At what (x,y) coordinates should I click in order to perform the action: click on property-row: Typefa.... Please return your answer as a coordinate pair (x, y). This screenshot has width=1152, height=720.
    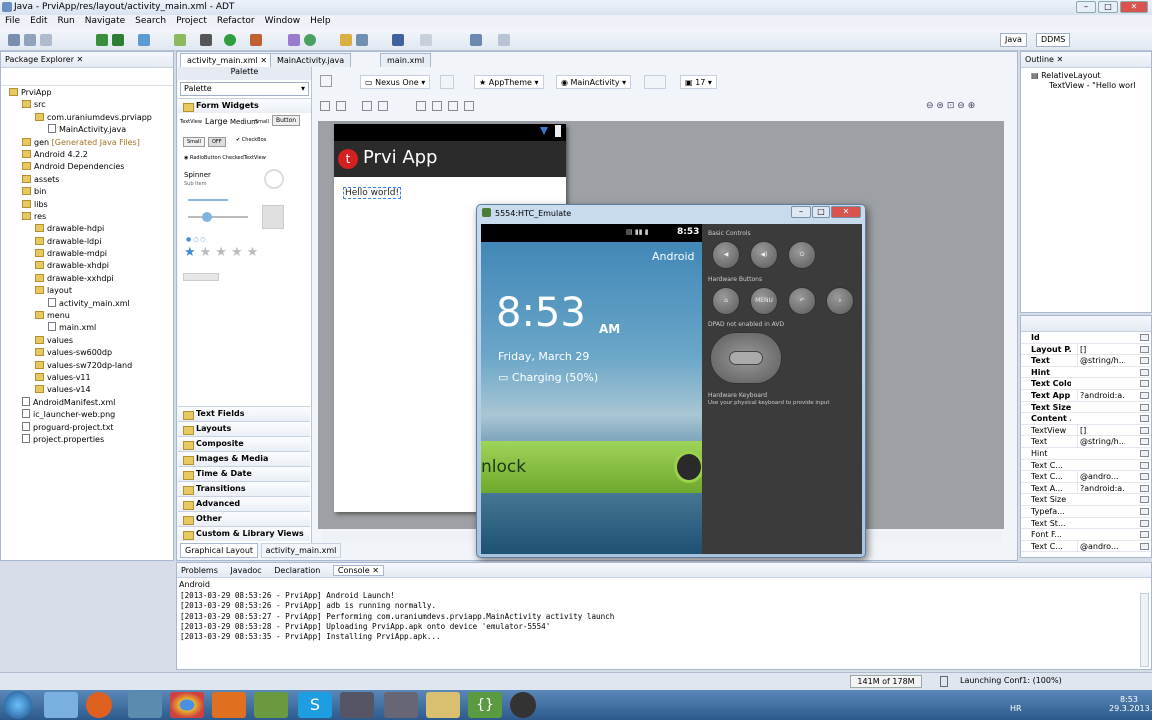
    Looking at the image, I should click on (1086, 512).